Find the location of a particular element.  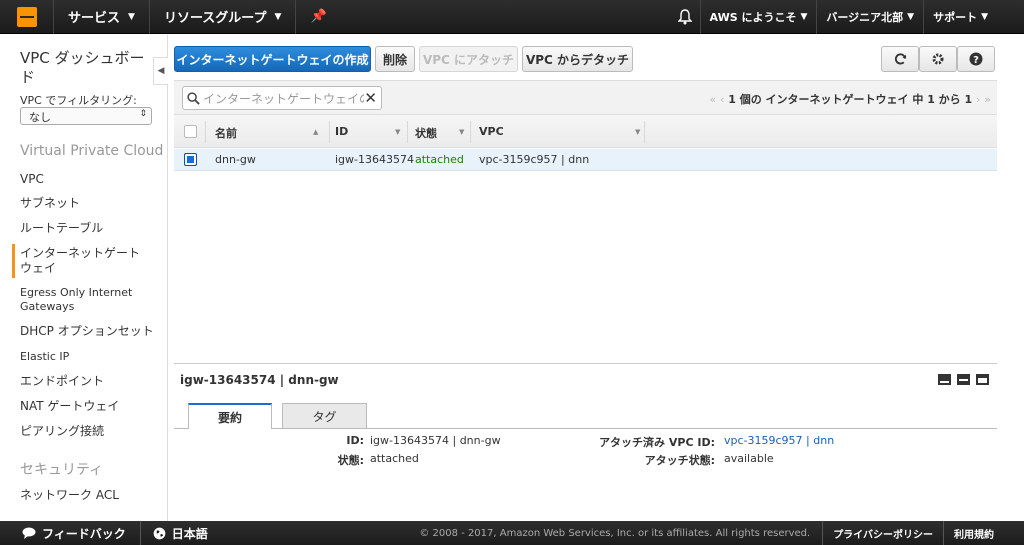

tab-tags: タグ is located at coordinates (324, 415).